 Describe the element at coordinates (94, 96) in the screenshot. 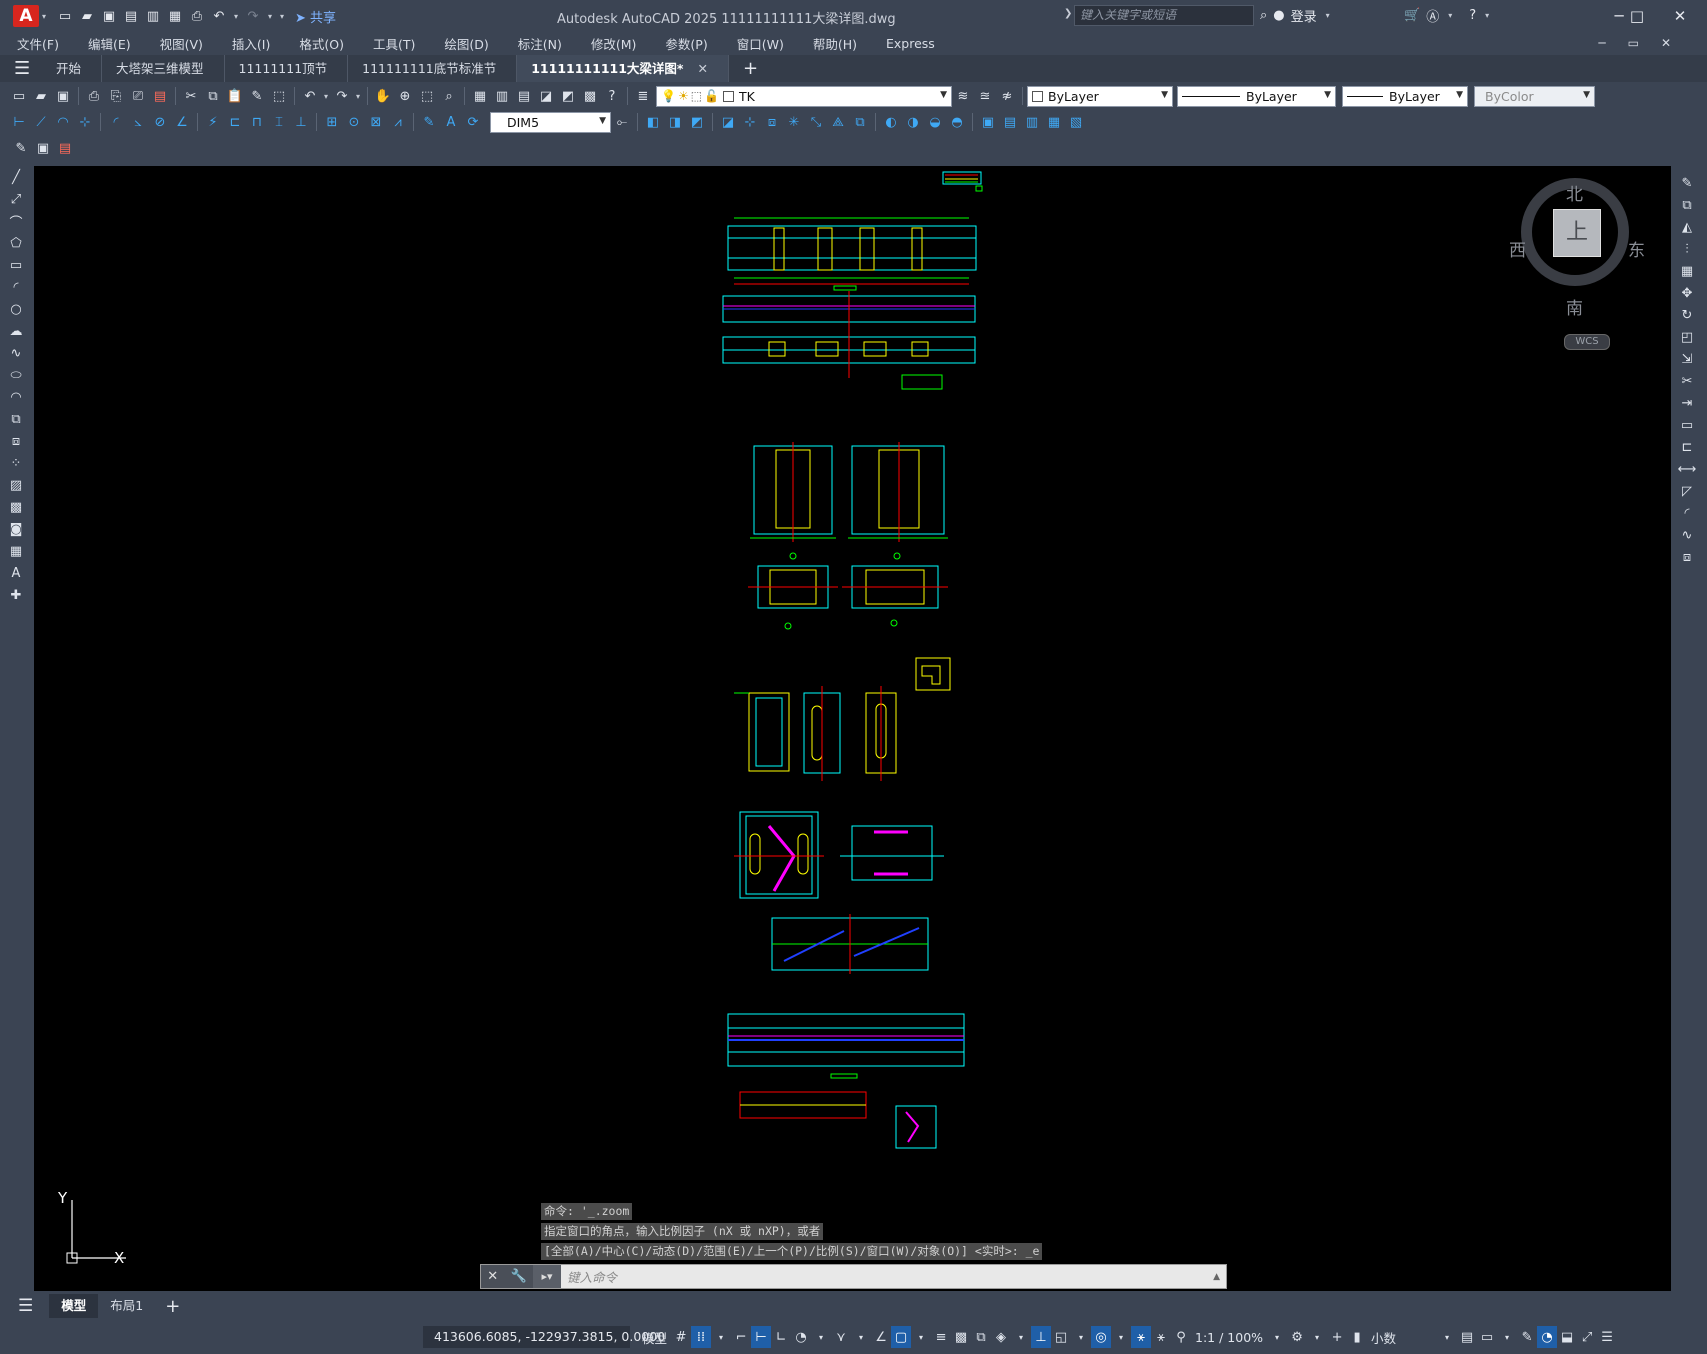

I see `plot-icon: ⎙` at that location.